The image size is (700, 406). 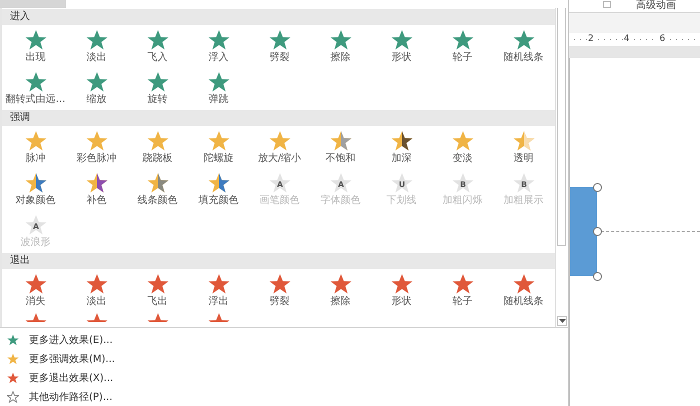 I want to click on effect-item: 彩色脉冲, so click(x=96, y=147).